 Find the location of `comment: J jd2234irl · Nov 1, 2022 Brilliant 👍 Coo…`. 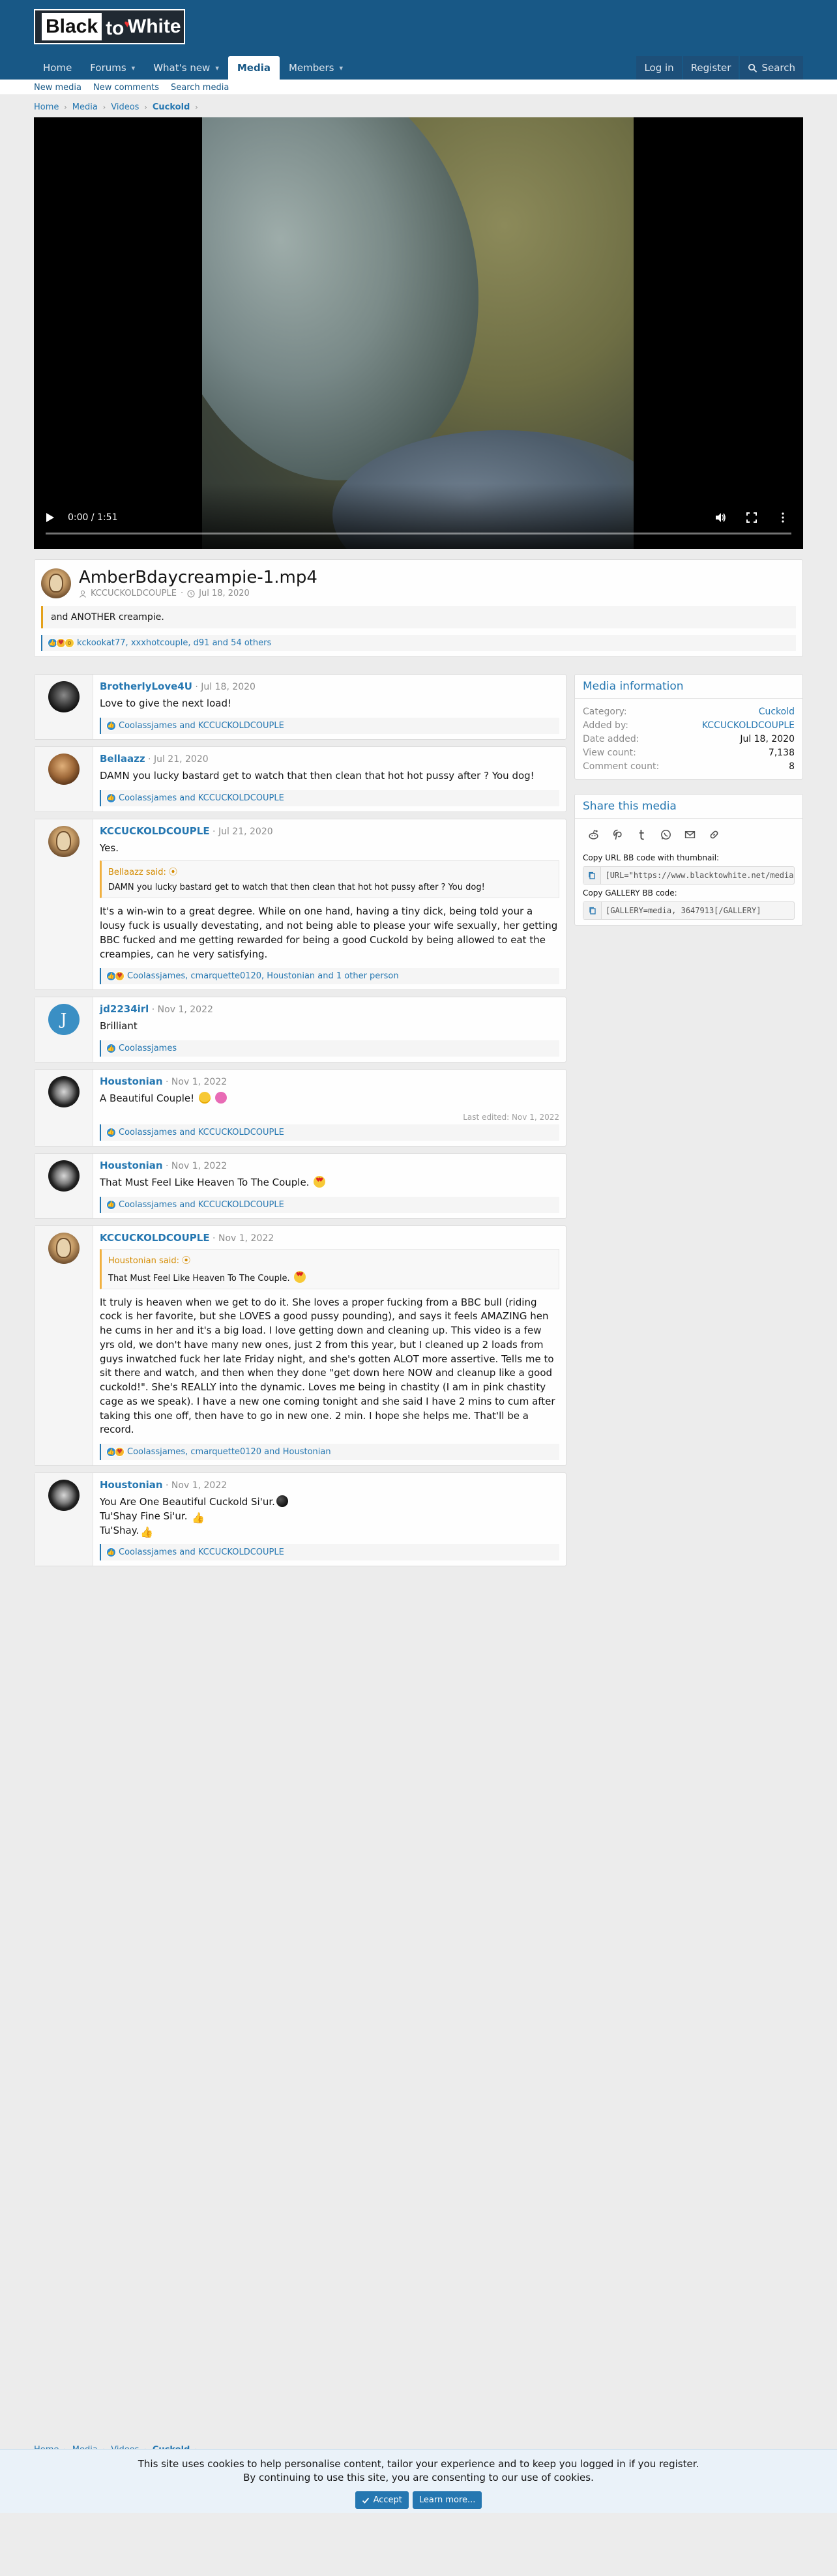

comment: J jd2234irl · Nov 1, 2022 Brilliant 👍 Coo… is located at coordinates (300, 1029).